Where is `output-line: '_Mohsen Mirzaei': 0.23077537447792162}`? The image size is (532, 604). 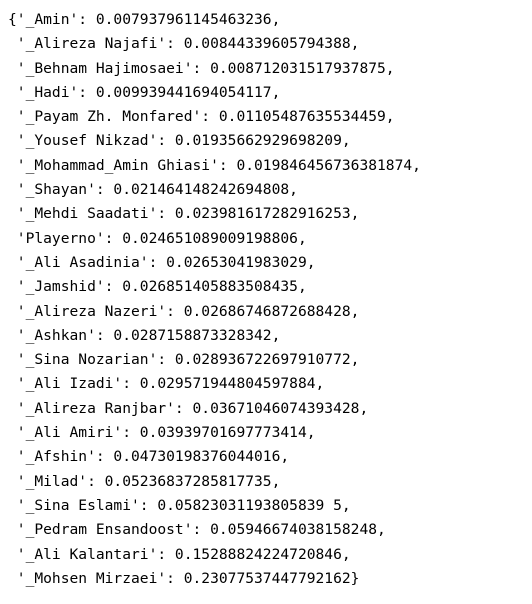
output-line: '_Mohsen Mirzaei': 0.23077537447792162} is located at coordinates (184, 578).